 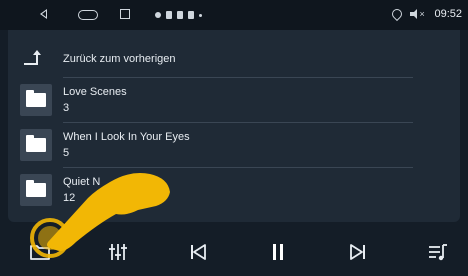 I want to click on home-nav-icon, so click(x=88, y=15).